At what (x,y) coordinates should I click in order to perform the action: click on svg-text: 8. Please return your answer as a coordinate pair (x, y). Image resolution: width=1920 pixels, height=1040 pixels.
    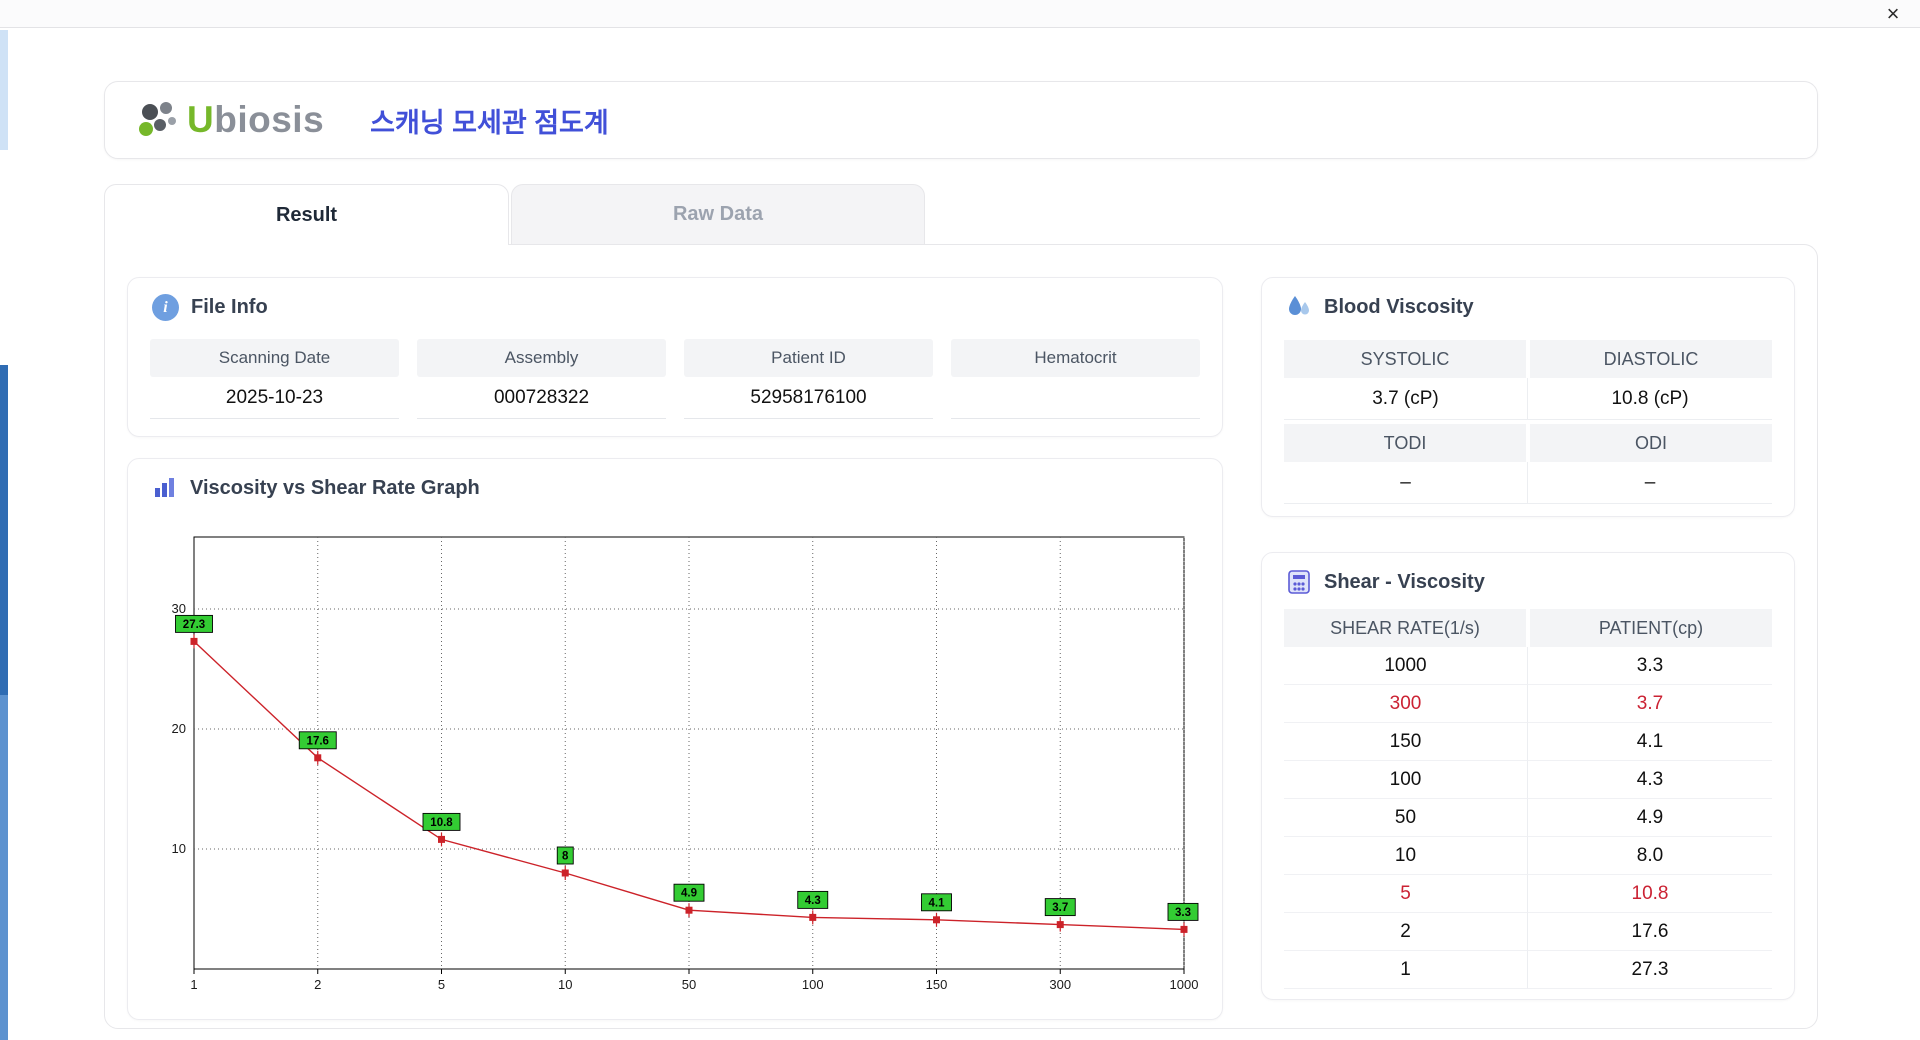
    Looking at the image, I should click on (565, 857).